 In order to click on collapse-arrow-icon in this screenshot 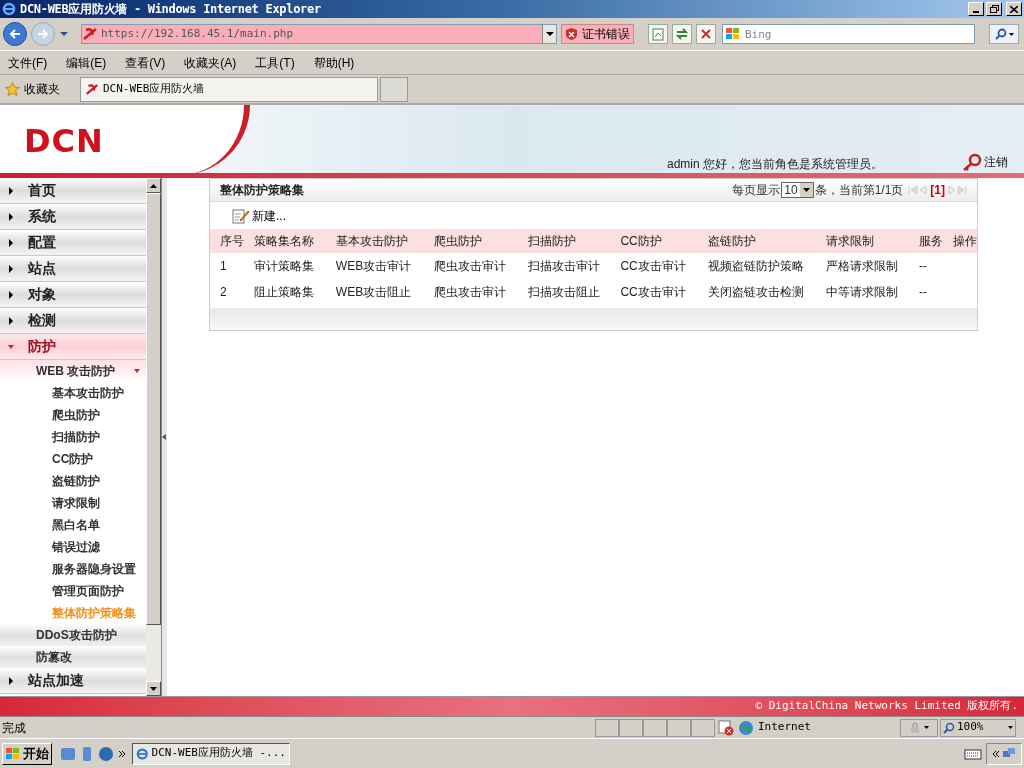, I will do `click(164, 437)`.